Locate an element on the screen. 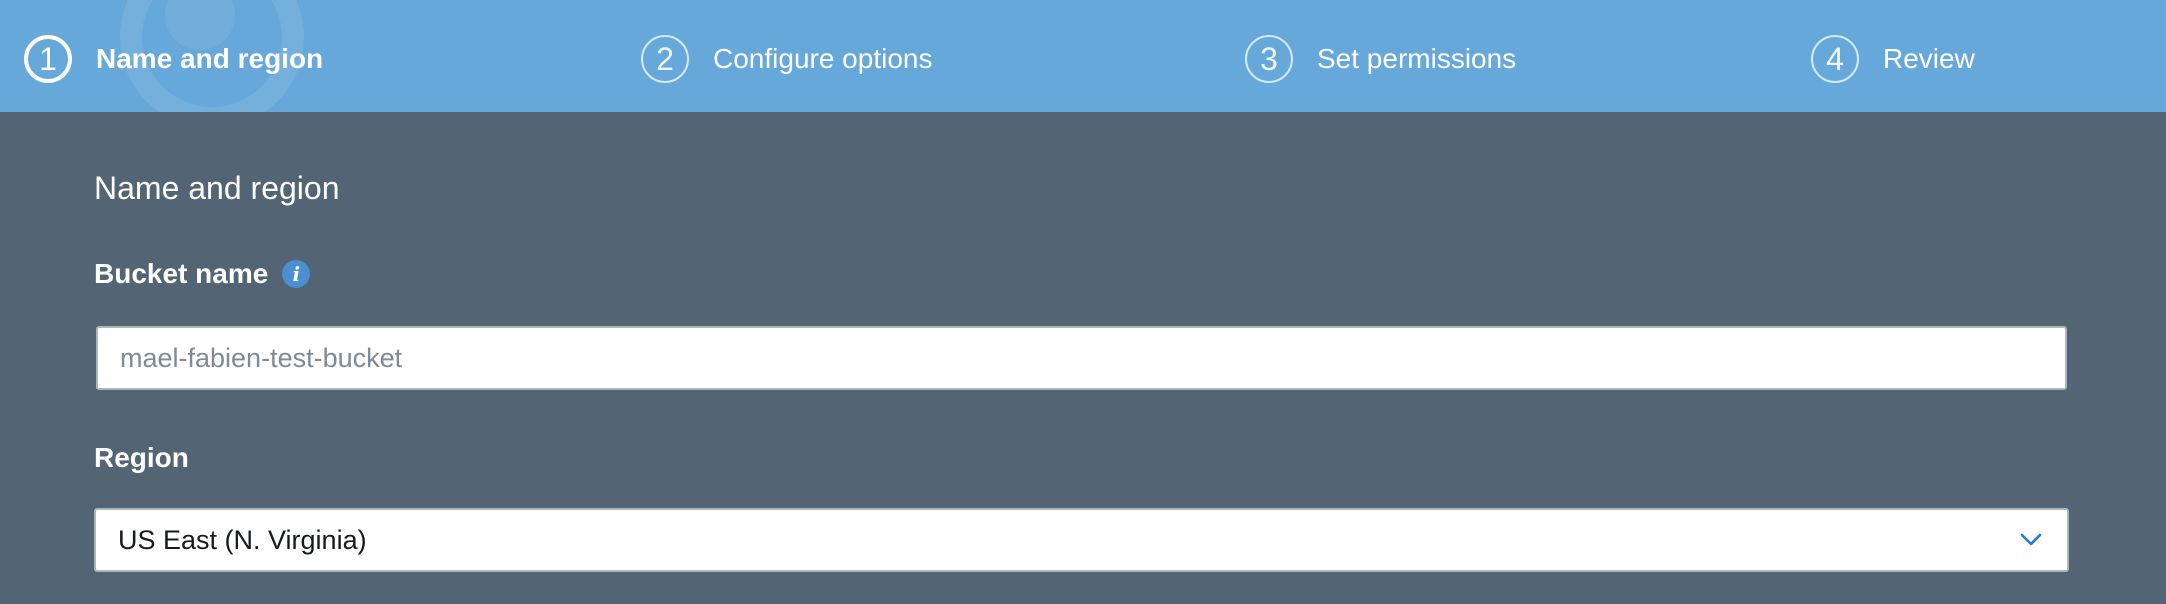 The width and height of the screenshot is (2166, 604). region-label: Region is located at coordinates (141, 458).